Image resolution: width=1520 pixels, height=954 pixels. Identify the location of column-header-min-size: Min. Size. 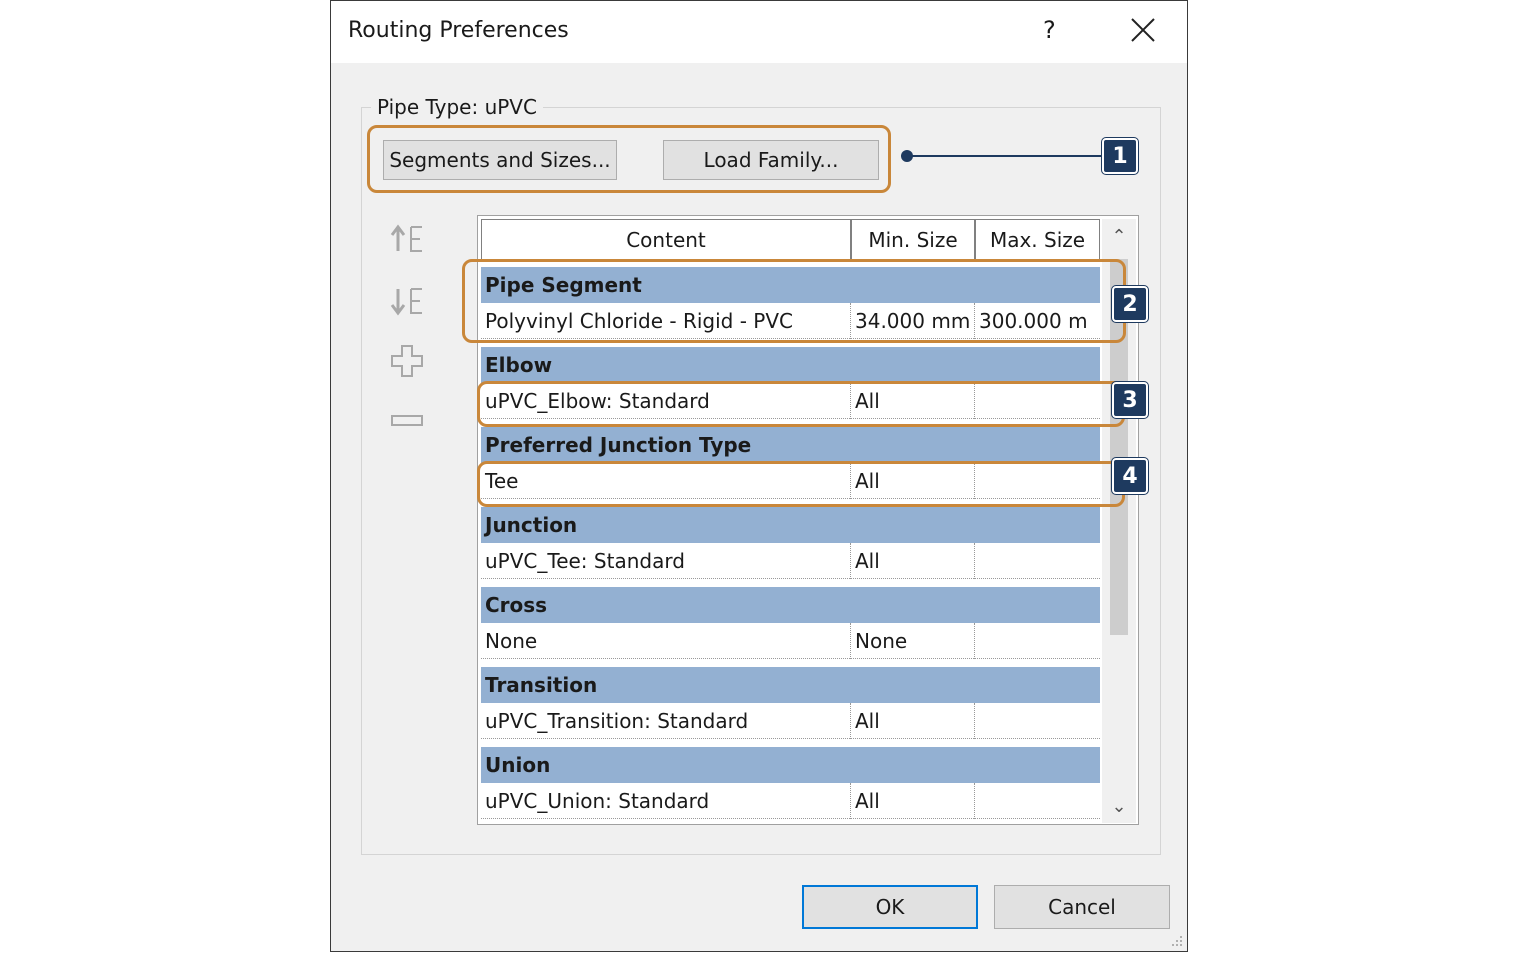
(913, 240).